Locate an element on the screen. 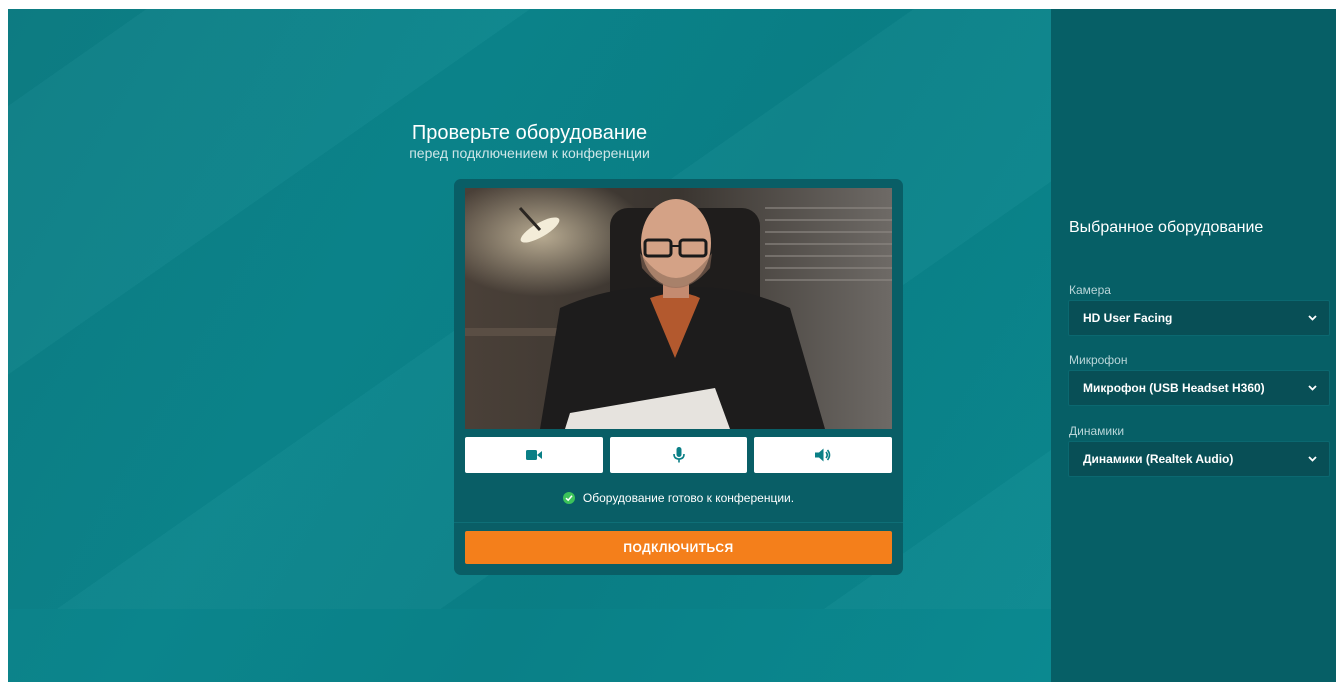 This screenshot has height=682, width=1336. device-controls is located at coordinates (679, 455).